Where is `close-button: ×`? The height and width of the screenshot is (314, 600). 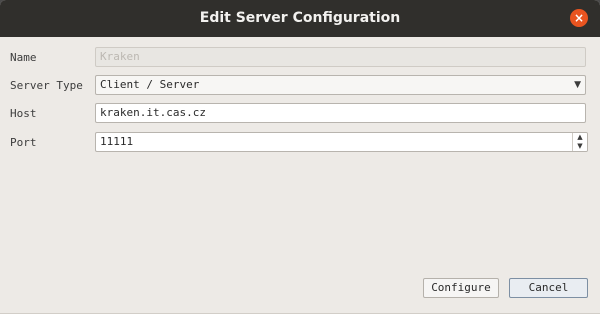 close-button: × is located at coordinates (579, 18).